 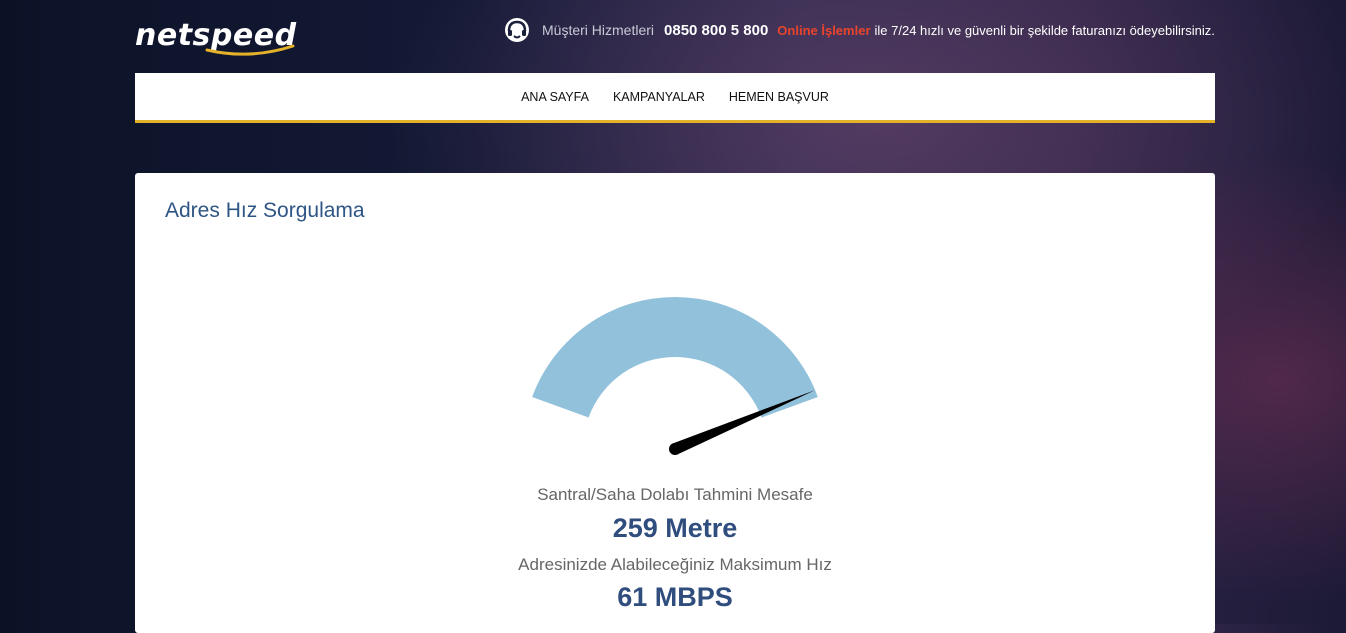 I want to click on nav-item-ana-sayfa: ANA SAYFA, so click(x=555, y=97).